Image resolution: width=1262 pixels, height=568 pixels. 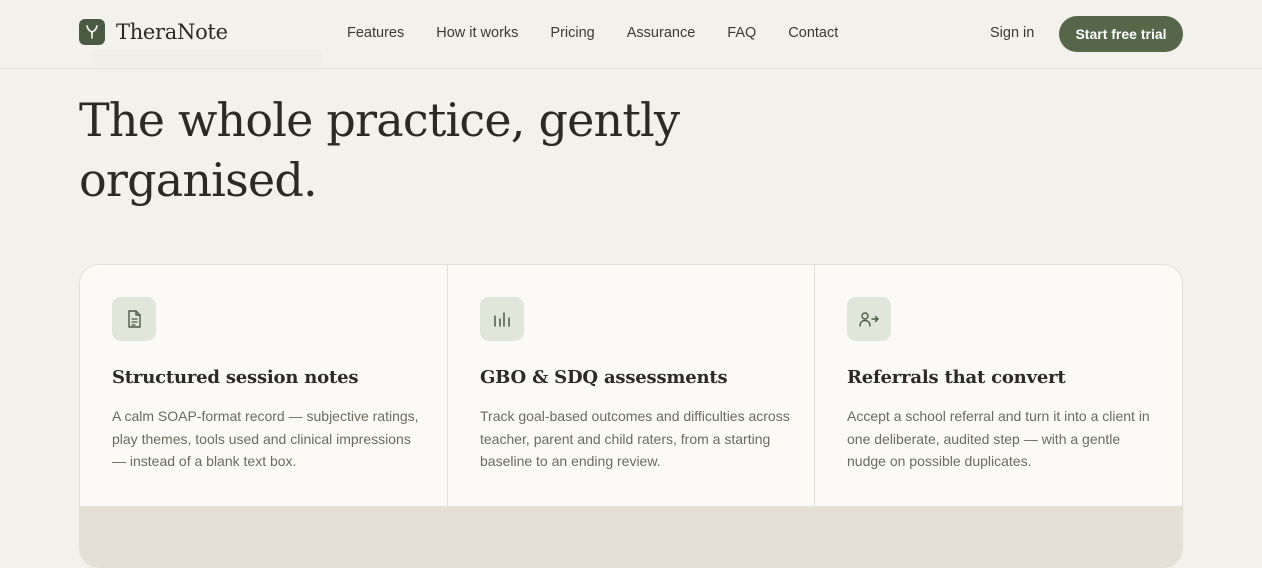 I want to click on user-arrow-icon, so click(x=869, y=319).